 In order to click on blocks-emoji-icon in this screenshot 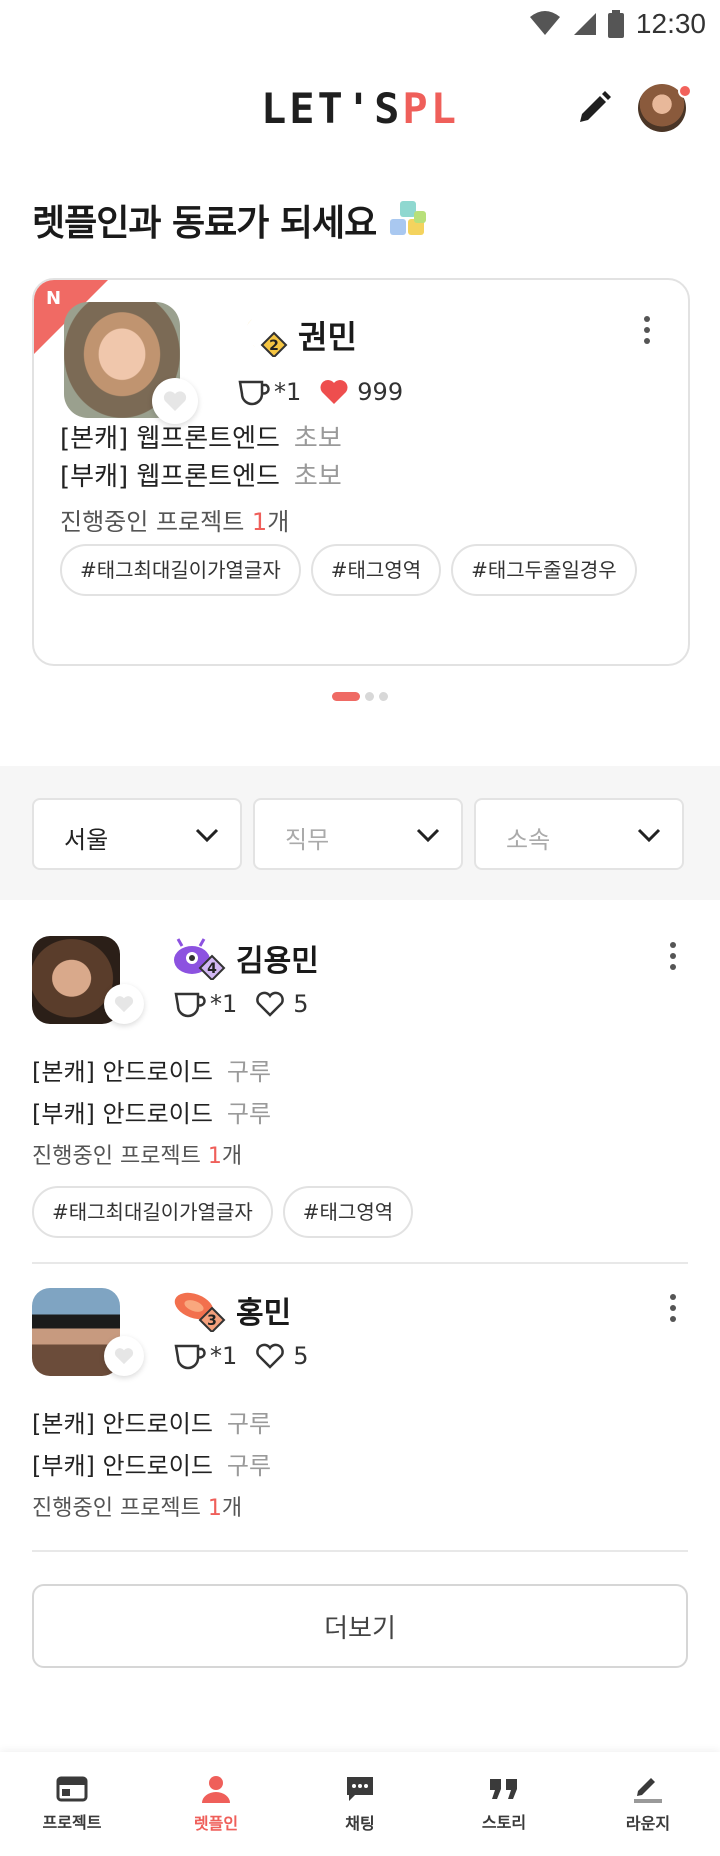, I will do `click(408, 218)`.